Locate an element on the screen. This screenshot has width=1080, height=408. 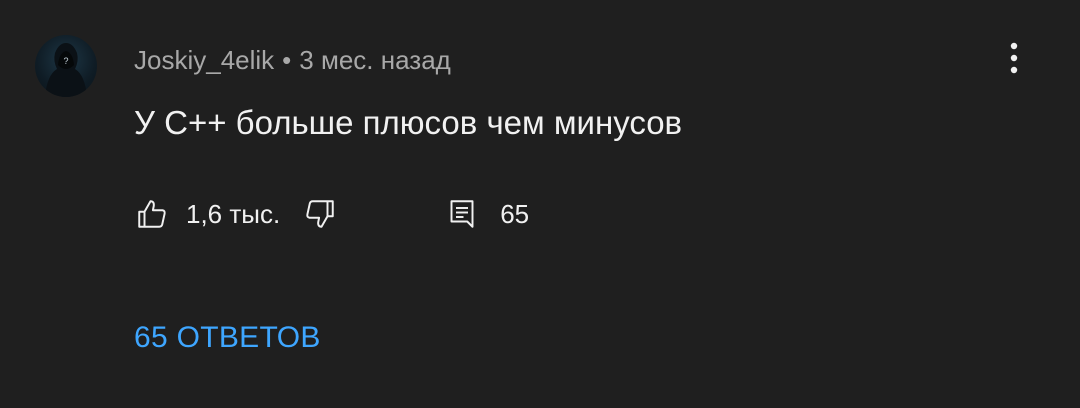
thumbs-down-icon is located at coordinates (320, 214).